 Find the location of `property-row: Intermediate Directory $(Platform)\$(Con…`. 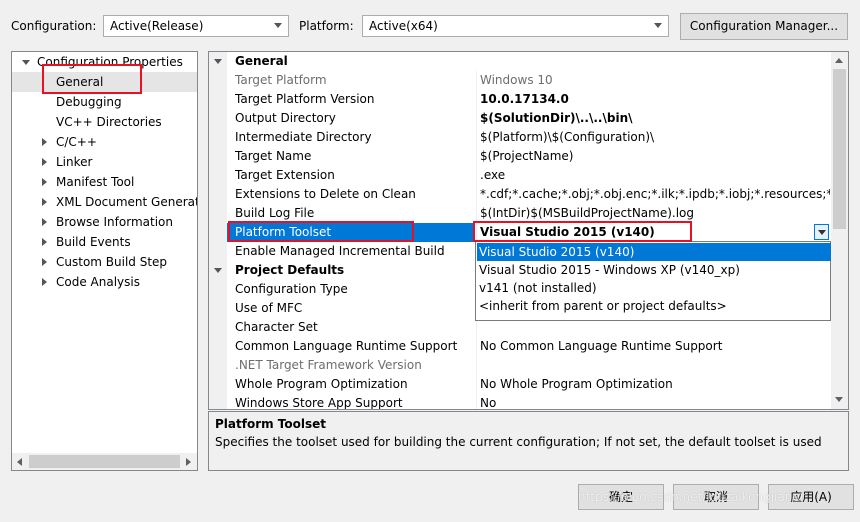

property-row: Intermediate Directory $(Platform)\$(Con… is located at coordinates (520, 137).